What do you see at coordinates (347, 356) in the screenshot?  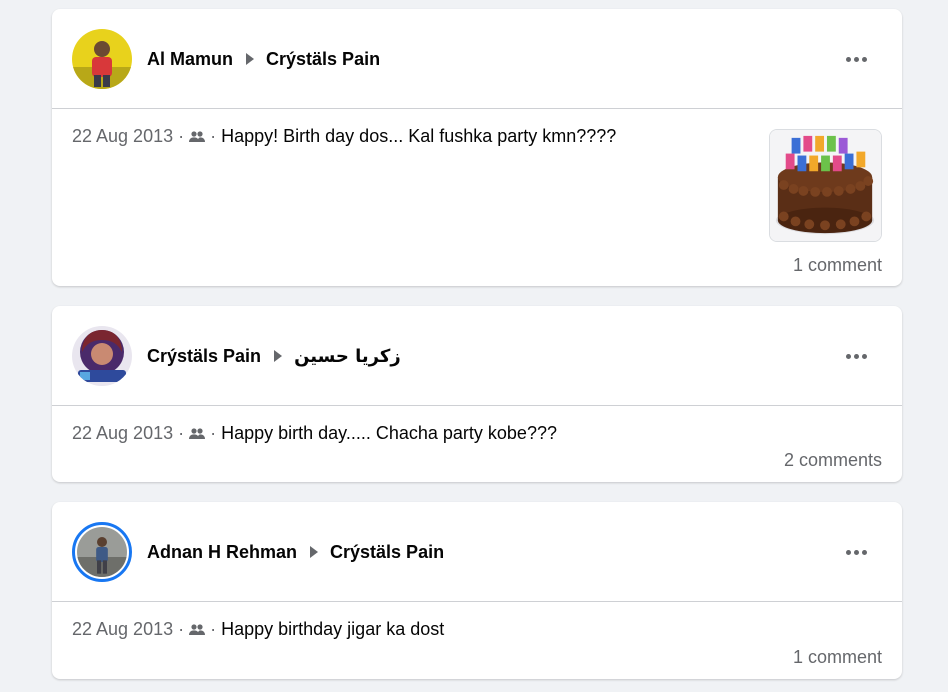 I see `target-name: زکریا حسین` at bounding box center [347, 356].